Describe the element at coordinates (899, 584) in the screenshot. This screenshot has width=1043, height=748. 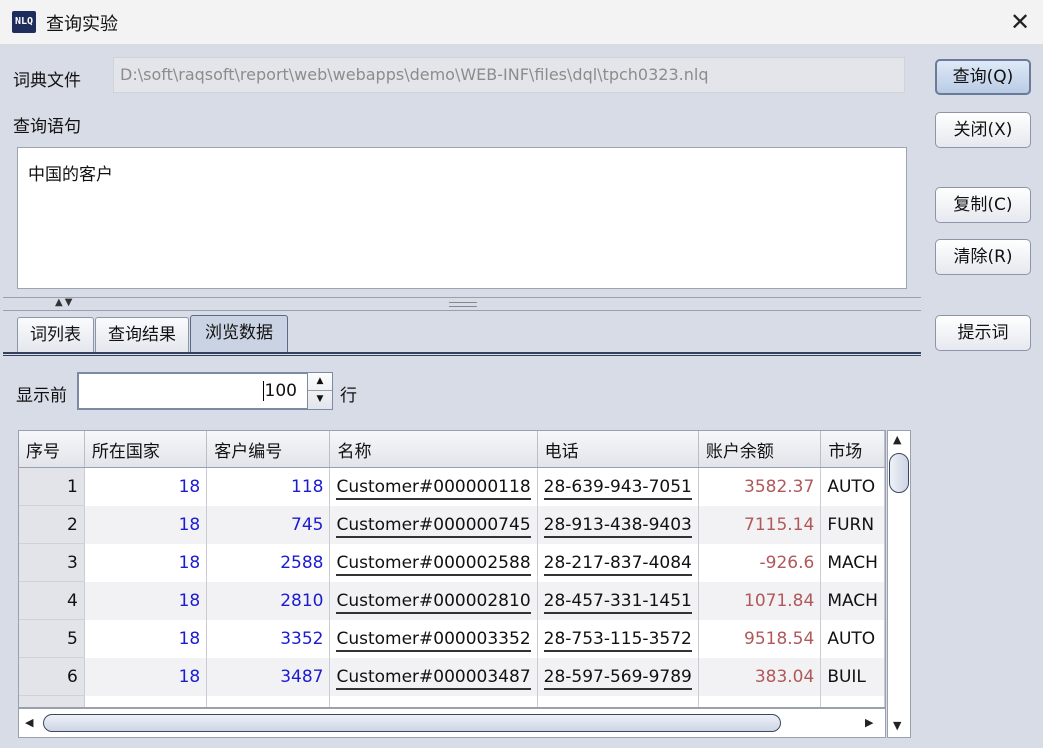
I see `vertical-scrollbar: ▲ ▼` at that location.